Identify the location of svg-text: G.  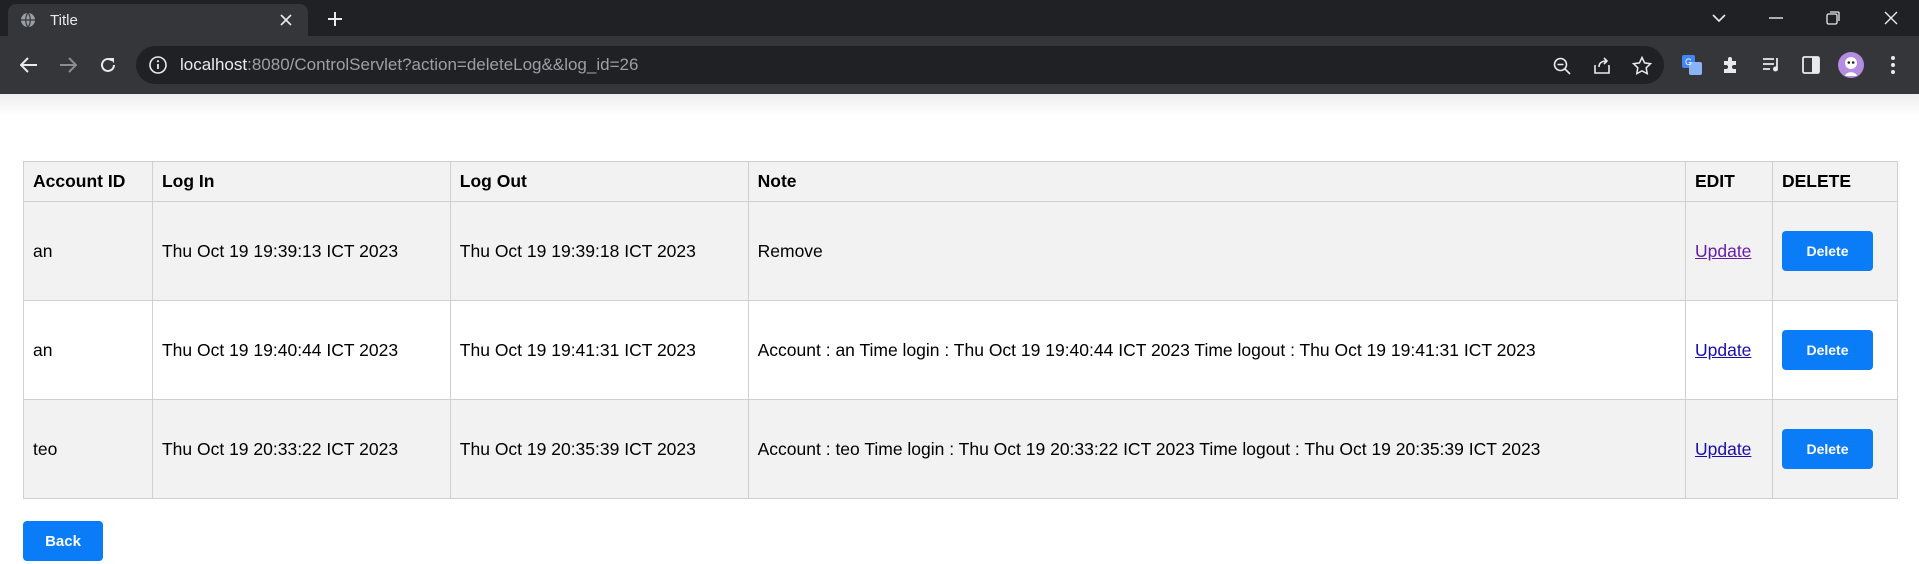
(1688, 62).